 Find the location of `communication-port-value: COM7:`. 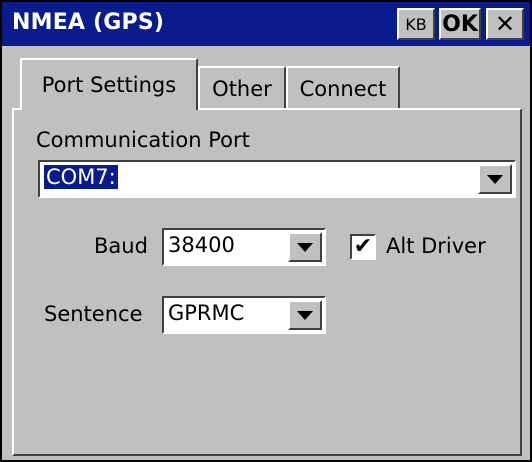

communication-port-value: COM7: is located at coordinates (81, 177).